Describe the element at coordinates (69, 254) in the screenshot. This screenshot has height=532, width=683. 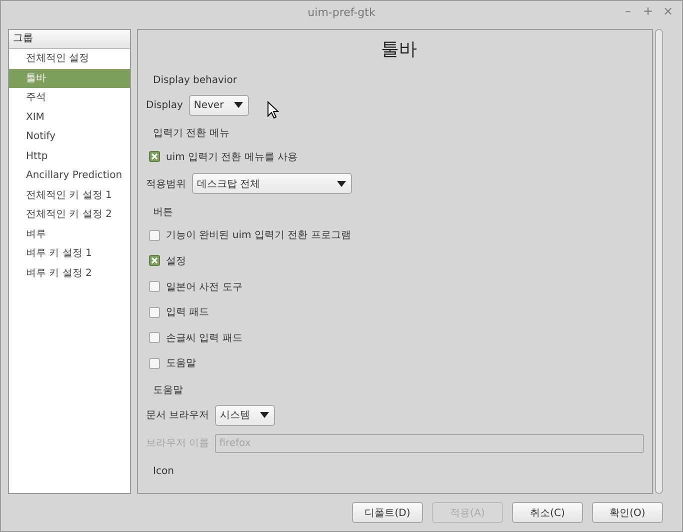
I see `sidebar-item: 벼루 키 설정 1` at that location.